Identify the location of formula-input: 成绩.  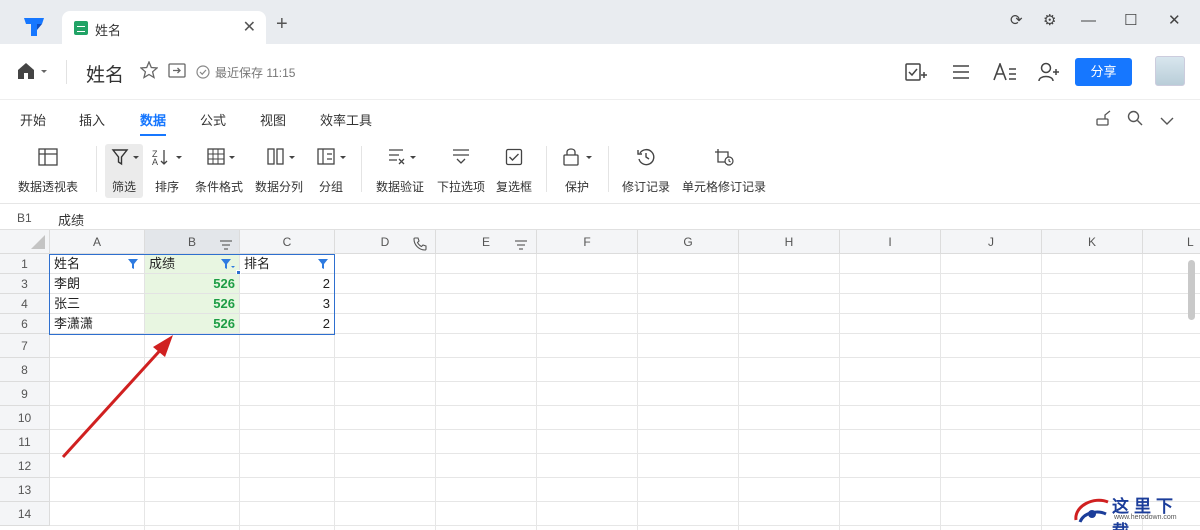
(71, 219).